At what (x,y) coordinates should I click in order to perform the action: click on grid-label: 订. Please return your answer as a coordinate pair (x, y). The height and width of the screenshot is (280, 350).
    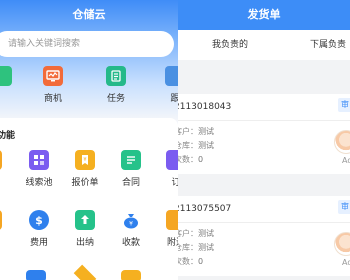
    Looking at the image, I should click on (174, 183).